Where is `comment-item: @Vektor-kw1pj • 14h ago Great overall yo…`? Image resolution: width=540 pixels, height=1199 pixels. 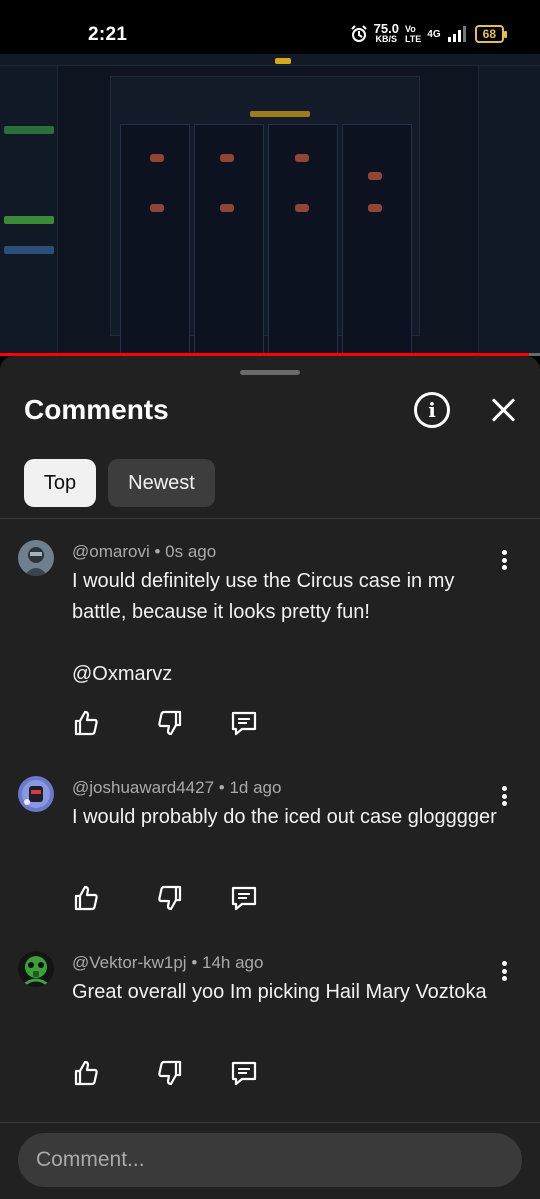 comment-item: @Vektor-kw1pj • 14h ago Great overall yo… is located at coordinates (270, 1022).